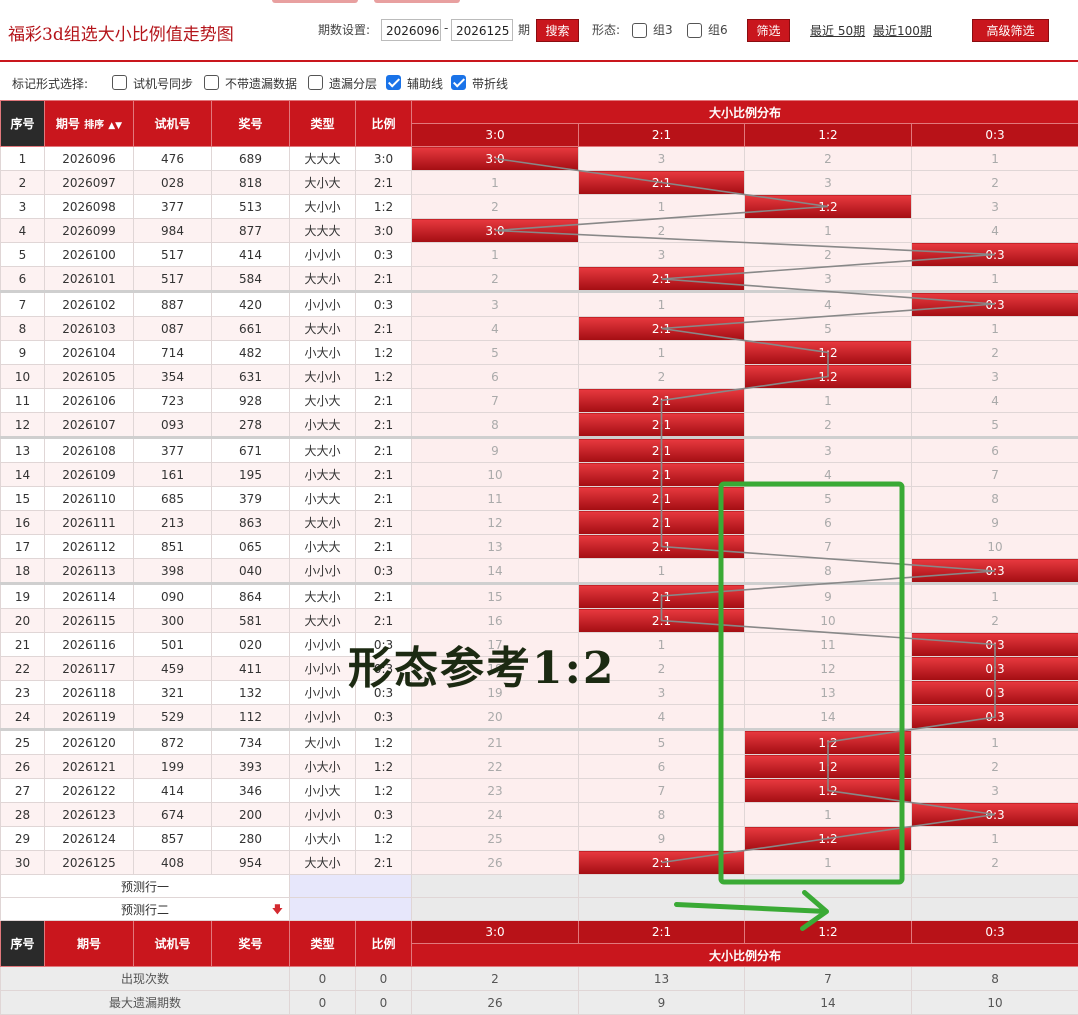  Describe the element at coordinates (23, 475) in the screenshot. I see `cell-seq: 14` at that location.